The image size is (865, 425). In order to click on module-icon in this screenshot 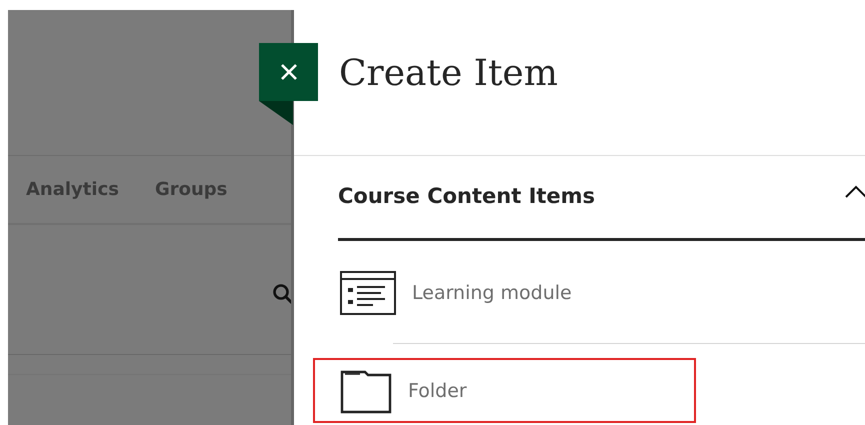, I will do `click(368, 293)`.